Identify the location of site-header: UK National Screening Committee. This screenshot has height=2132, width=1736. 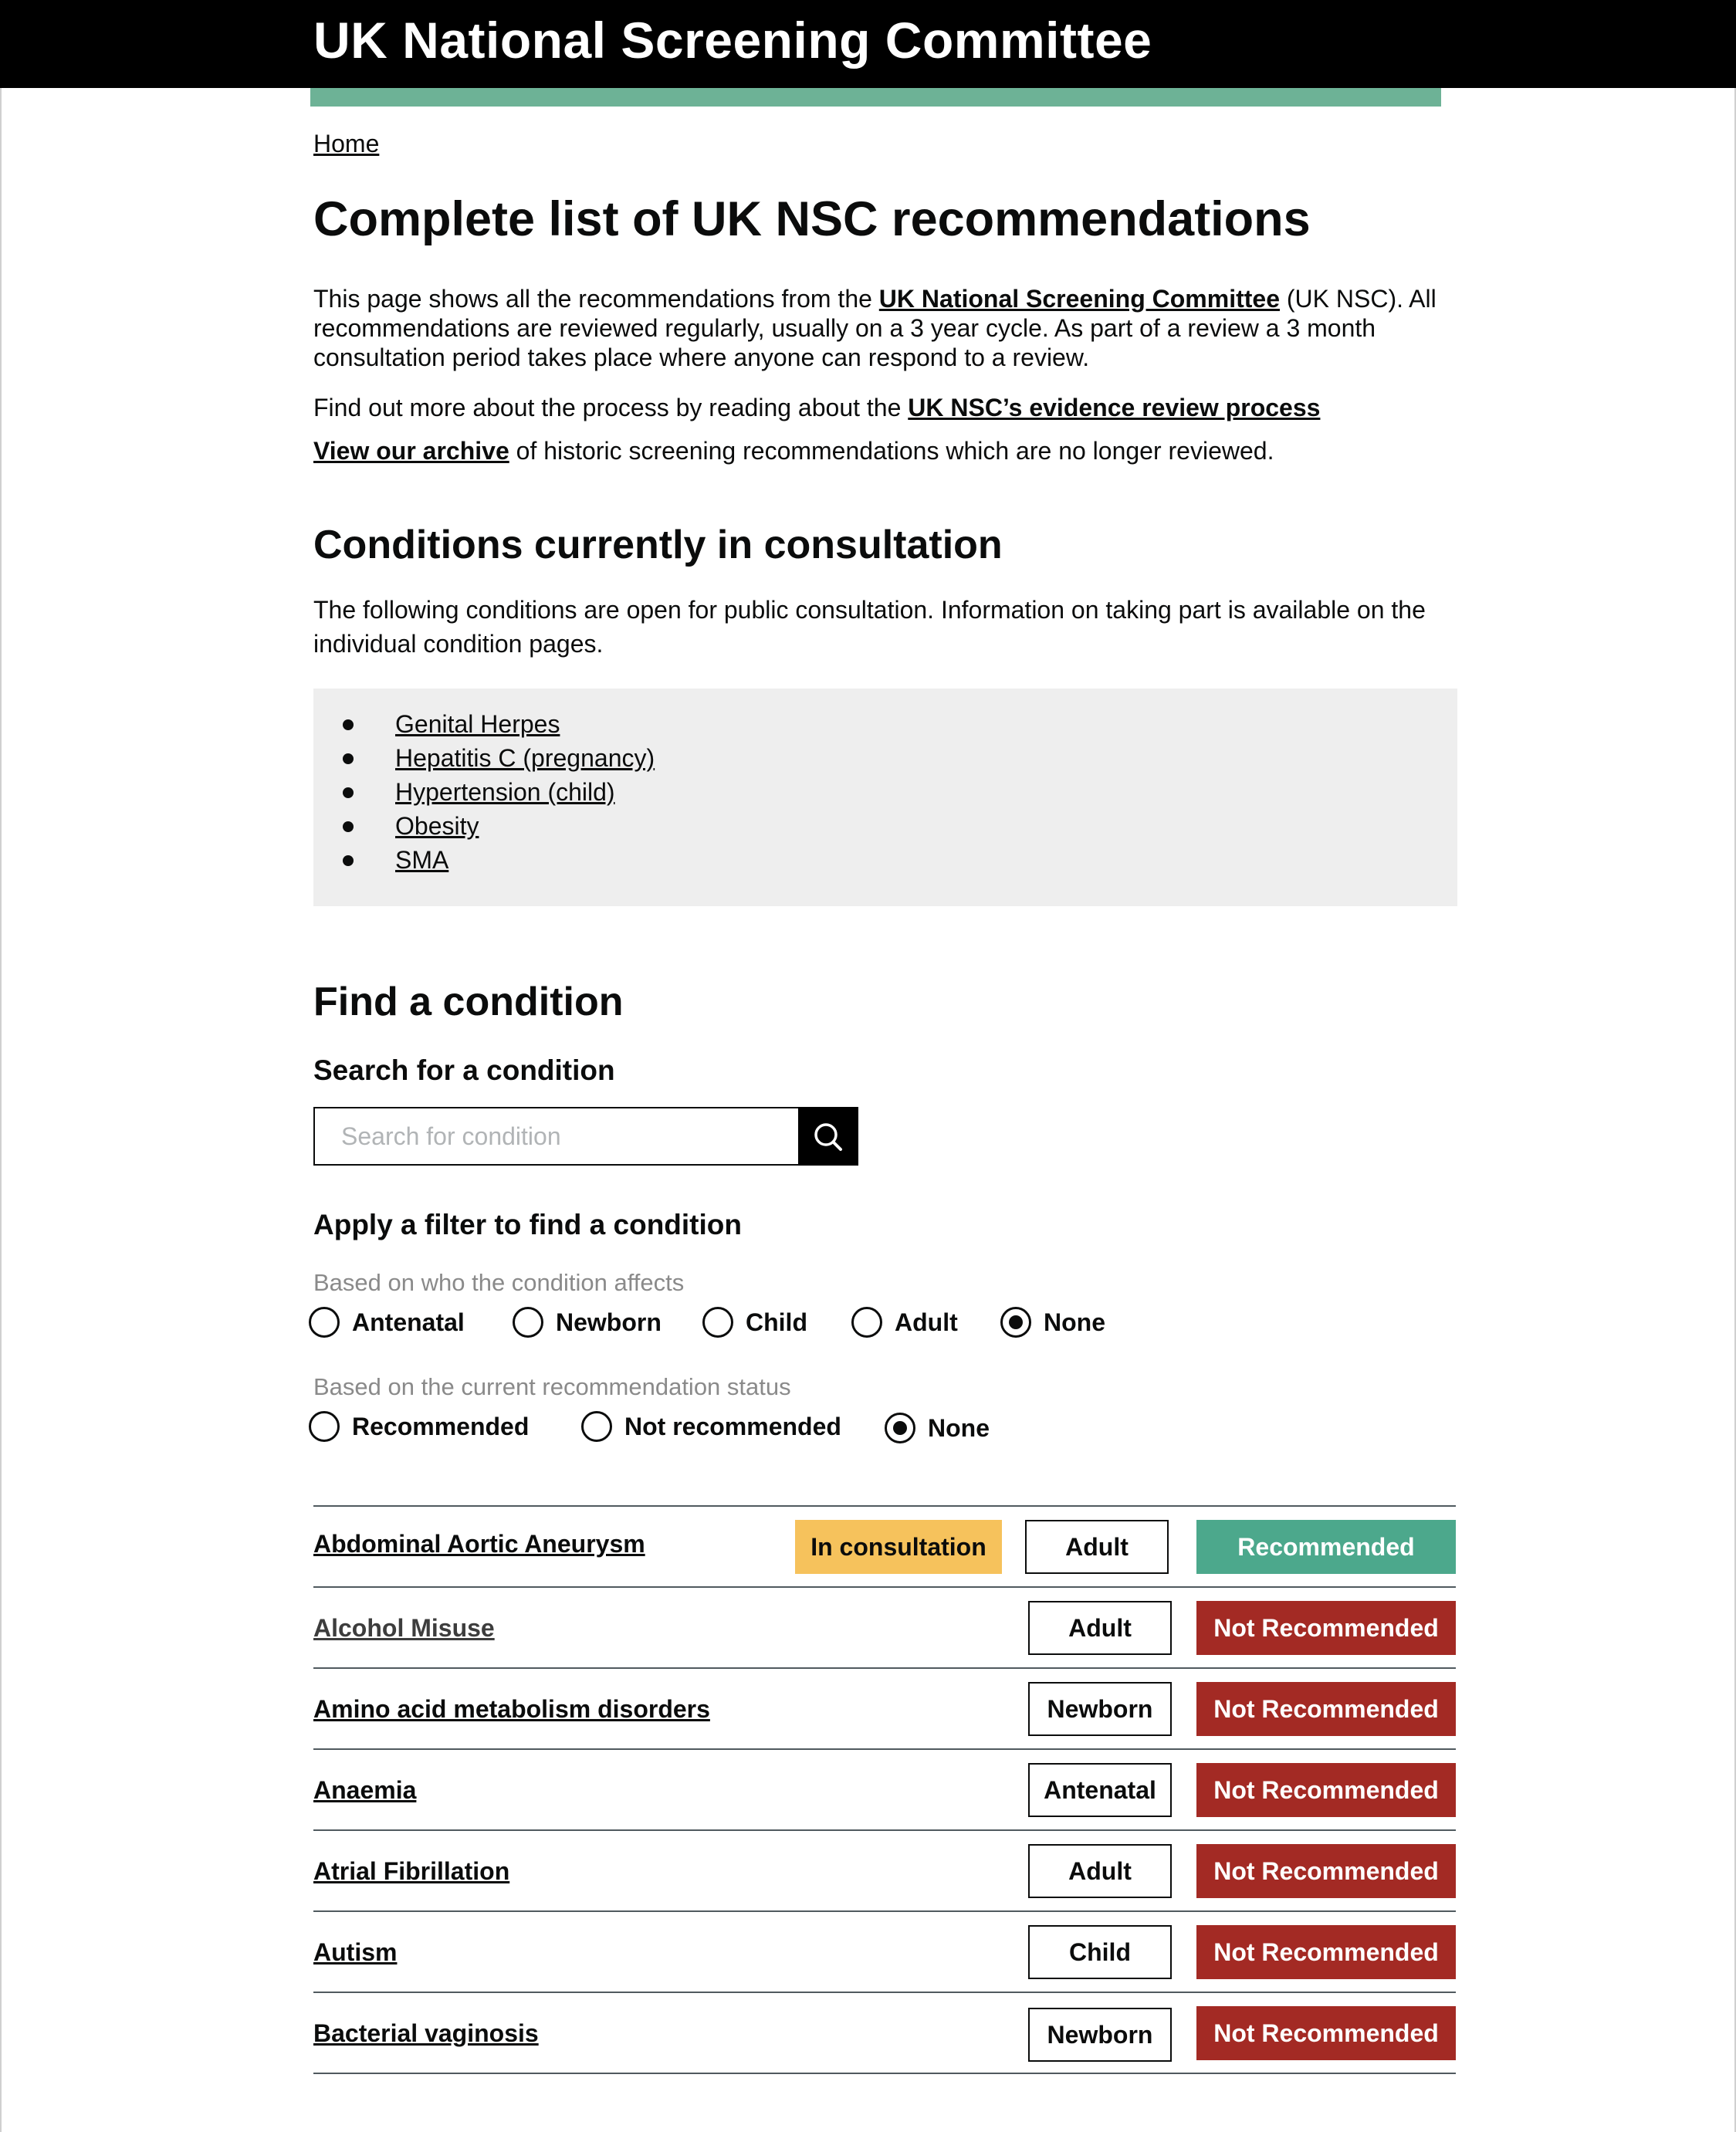
(868, 44).